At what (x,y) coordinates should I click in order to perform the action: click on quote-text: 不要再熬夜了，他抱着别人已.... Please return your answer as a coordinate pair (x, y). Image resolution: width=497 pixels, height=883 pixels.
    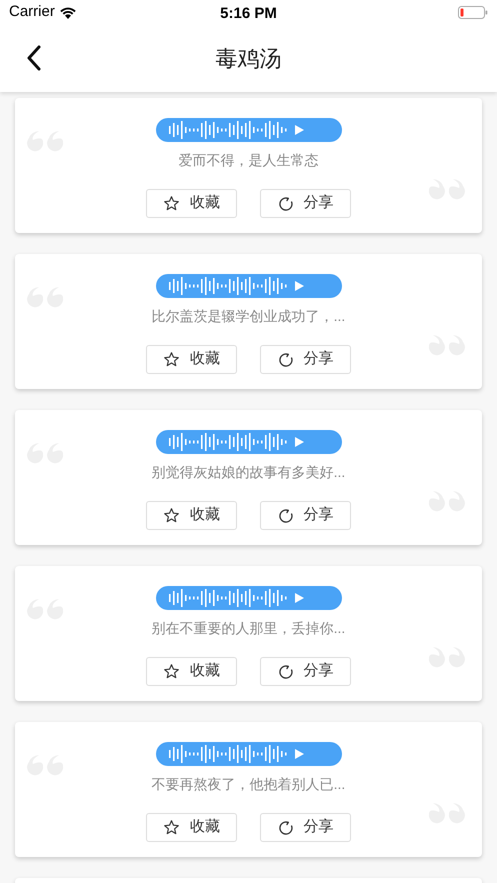
    Looking at the image, I should click on (249, 784).